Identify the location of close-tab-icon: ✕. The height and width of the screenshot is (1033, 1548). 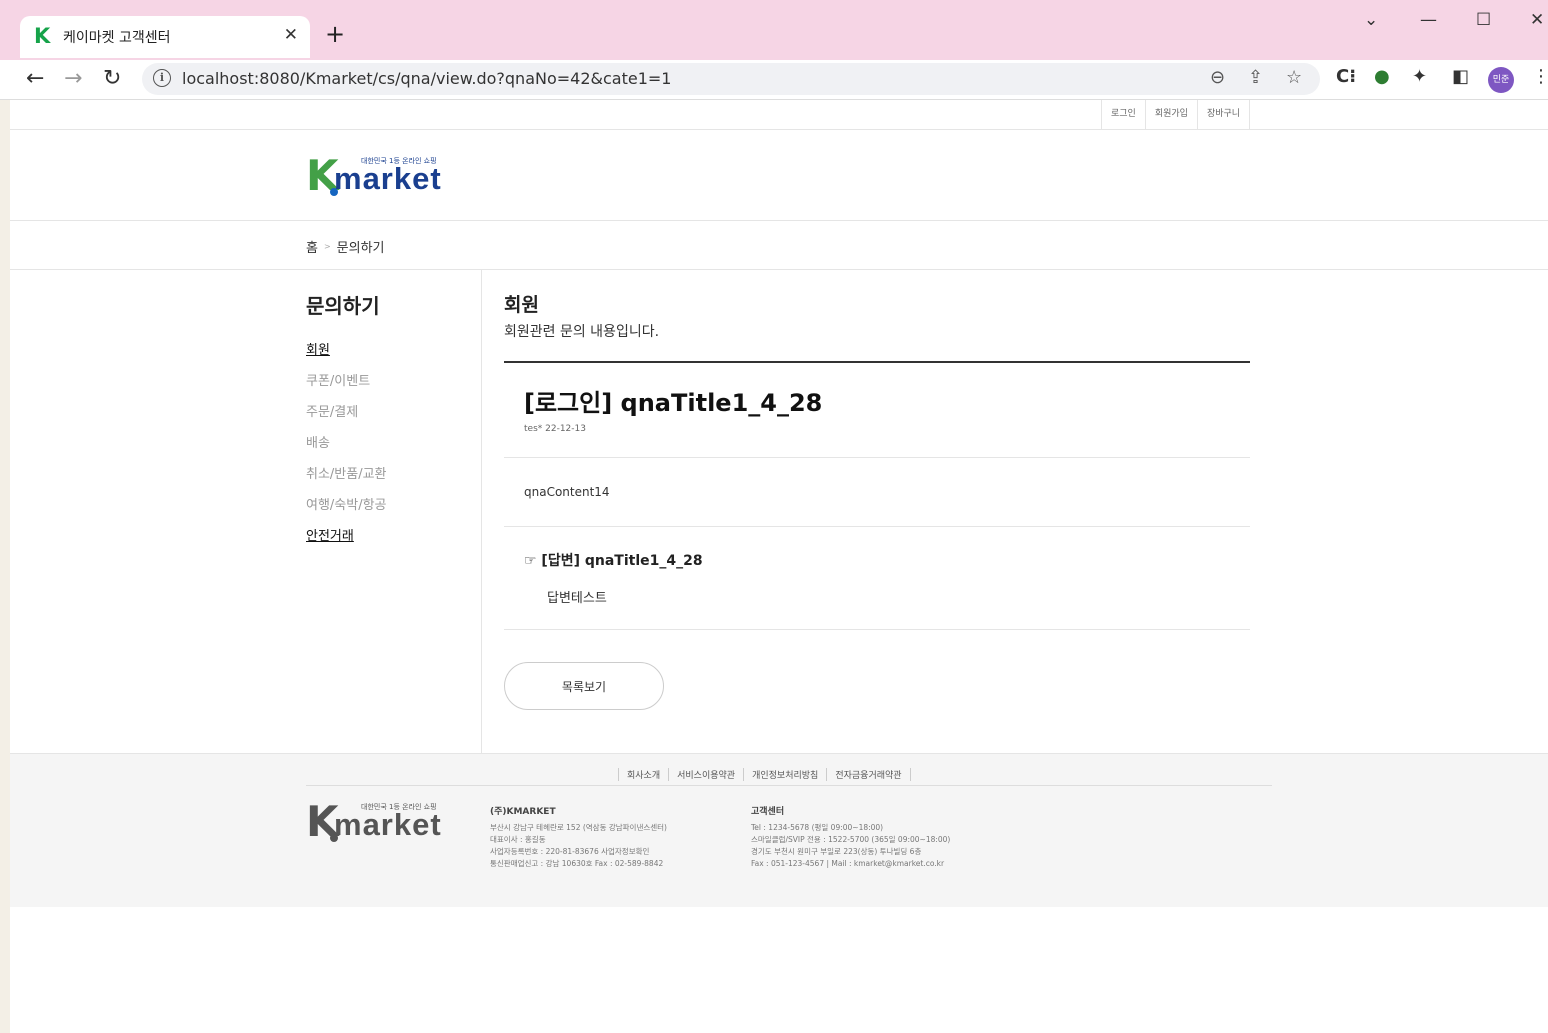
(291, 35).